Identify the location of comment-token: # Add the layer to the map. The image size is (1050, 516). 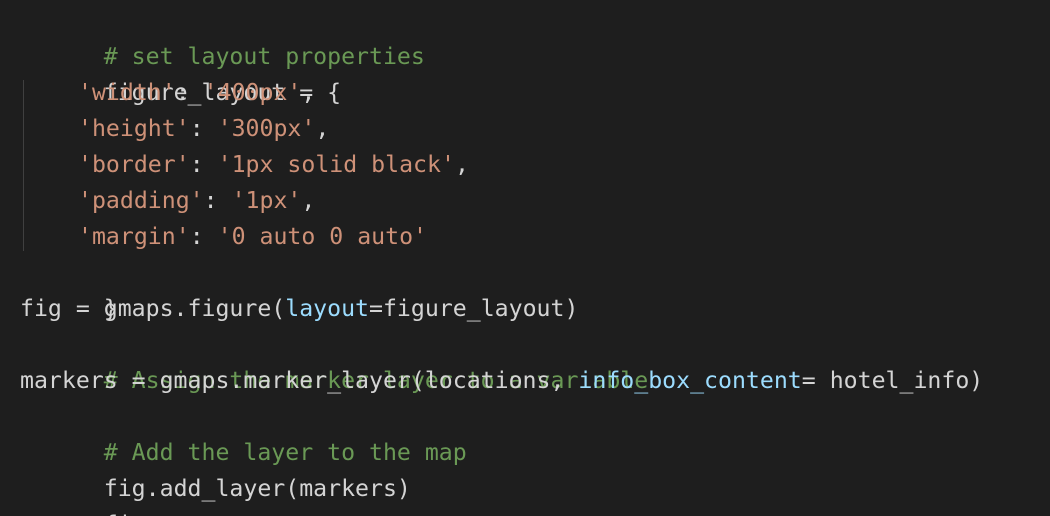
(285, 452).